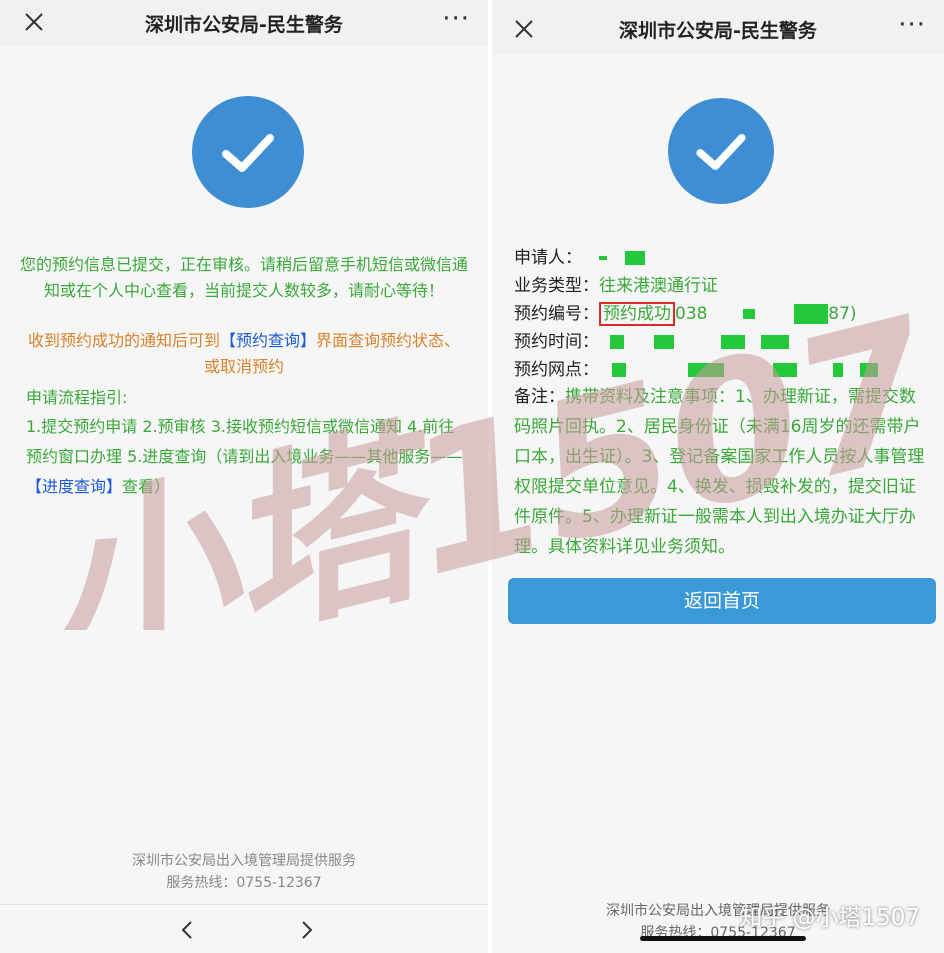  What do you see at coordinates (244, 861) in the screenshot?
I see `footer-provider: 深圳市公安局出入境管理局提供服务` at bounding box center [244, 861].